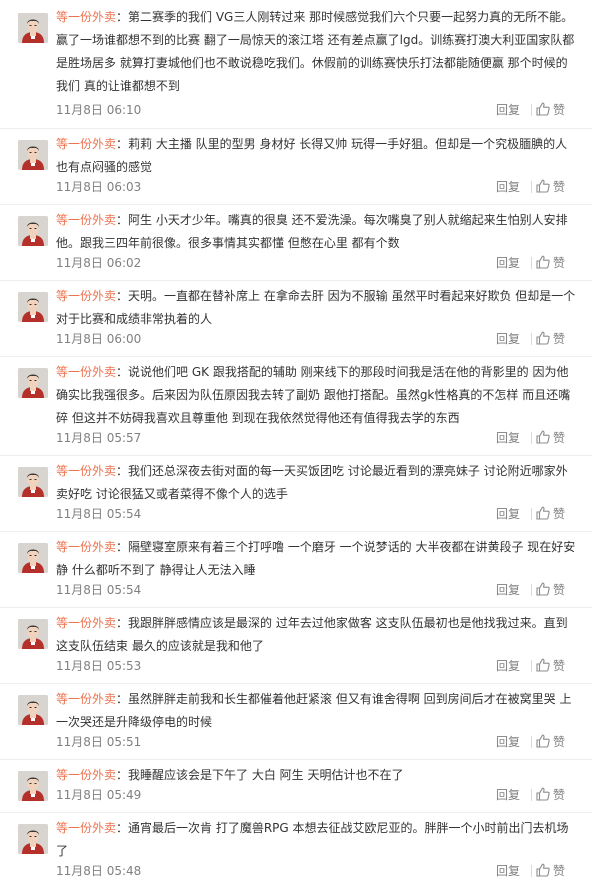 This screenshot has width=592, height=887. Describe the element at coordinates (99, 795) in the screenshot. I see `comment-timestamp: 11月8日 05:49` at that location.